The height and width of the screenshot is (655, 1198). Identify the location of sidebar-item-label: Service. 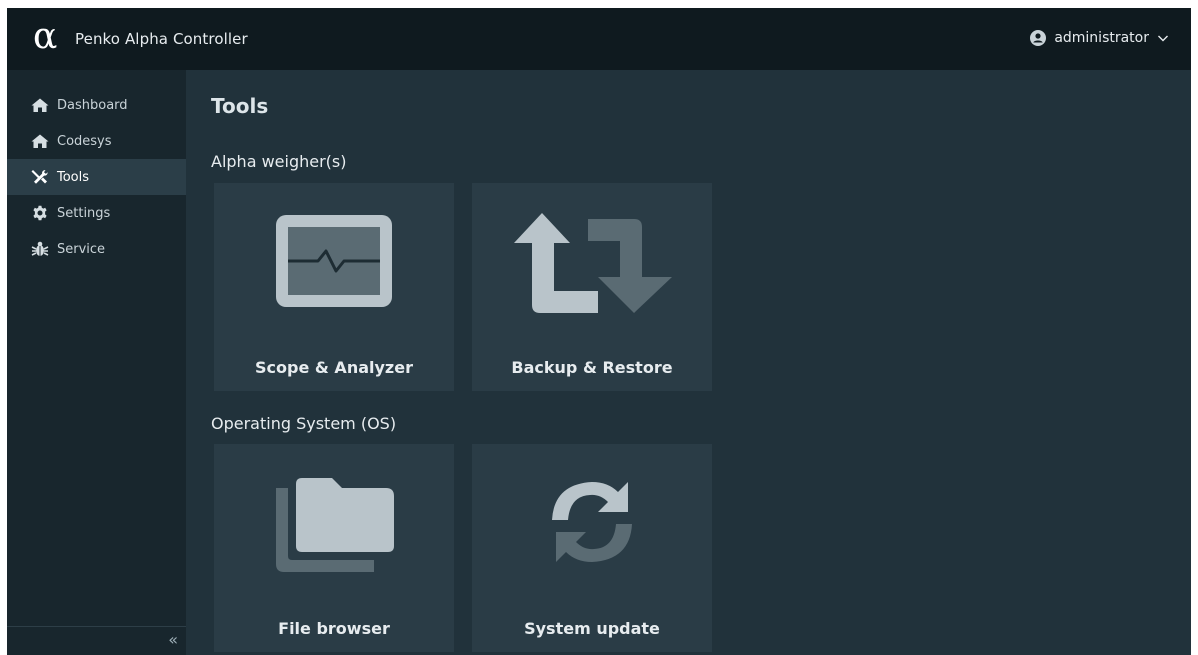
(81, 249).